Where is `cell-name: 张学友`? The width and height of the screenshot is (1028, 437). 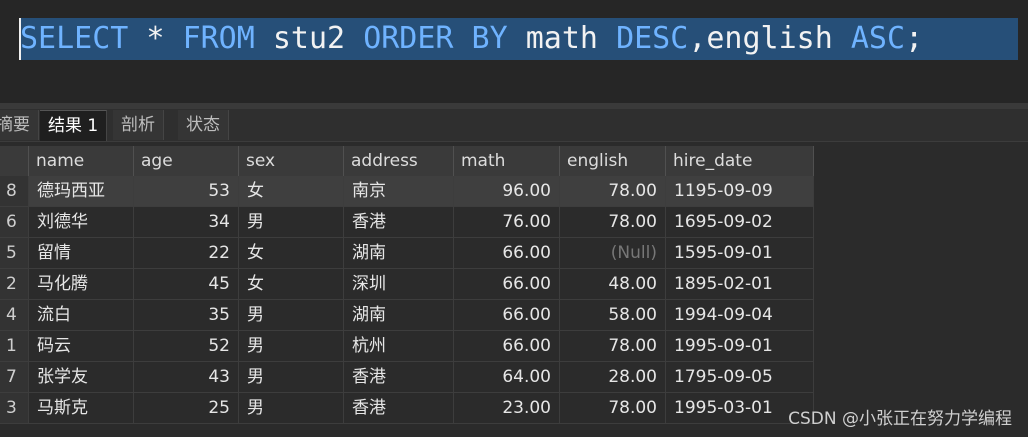 cell-name: 张学友 is located at coordinates (81, 377).